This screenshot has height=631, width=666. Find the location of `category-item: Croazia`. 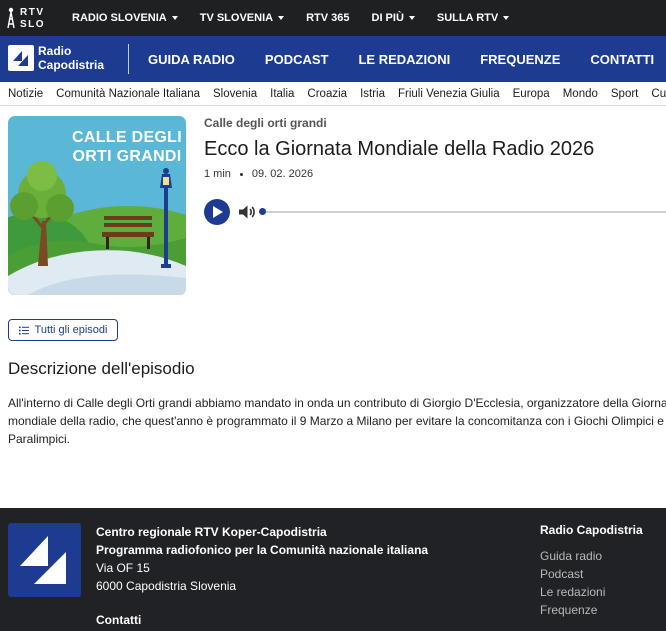

category-item: Croazia is located at coordinates (327, 94).